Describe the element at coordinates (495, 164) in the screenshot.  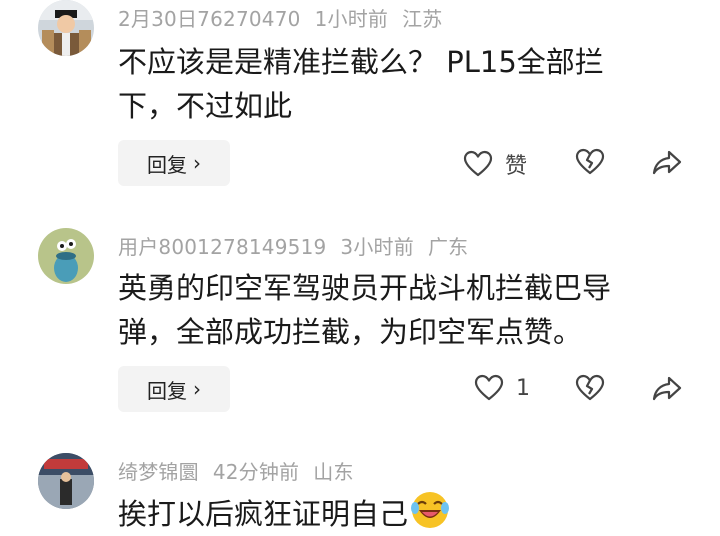
I see `like-button: 赞` at that location.